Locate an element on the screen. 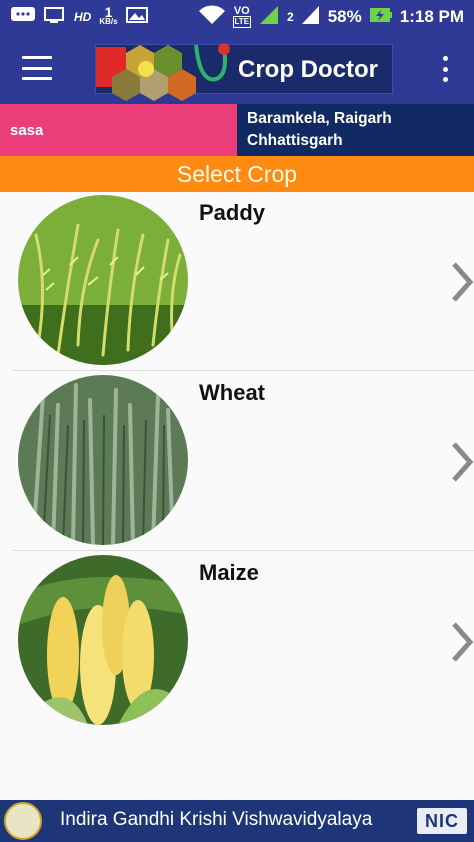 The height and width of the screenshot is (842, 474). footer: Indira Gandhi Krishi Vishwavidyalaya NIC is located at coordinates (237, 821).